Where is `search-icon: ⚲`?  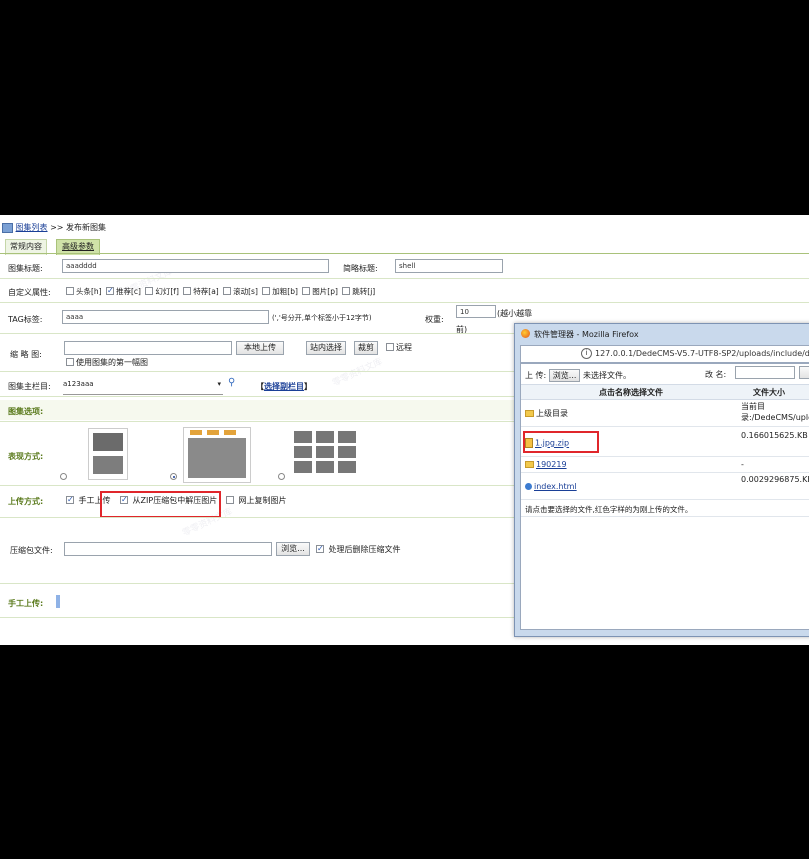 search-icon: ⚲ is located at coordinates (231, 382).